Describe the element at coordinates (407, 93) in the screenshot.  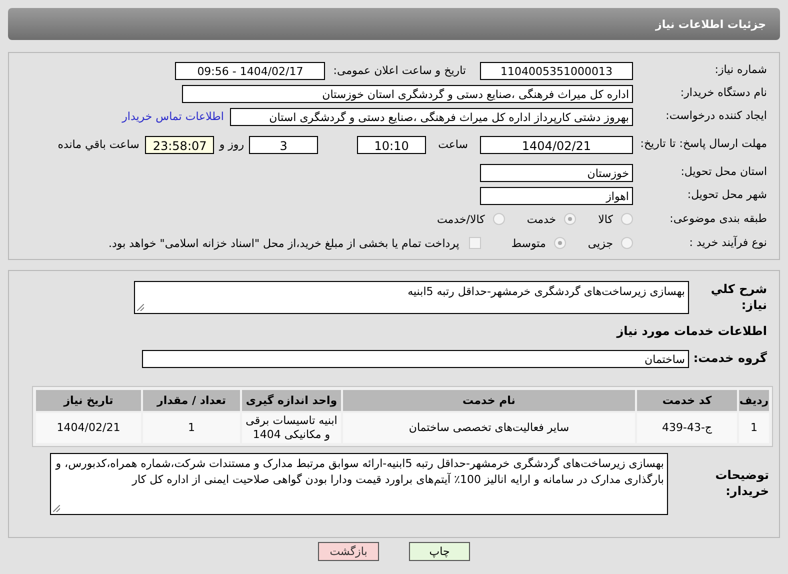
I see `input-field: اداره کل میراث فرهنگی ،صنایع دستی و گردشگری استان خوزستان` at that location.